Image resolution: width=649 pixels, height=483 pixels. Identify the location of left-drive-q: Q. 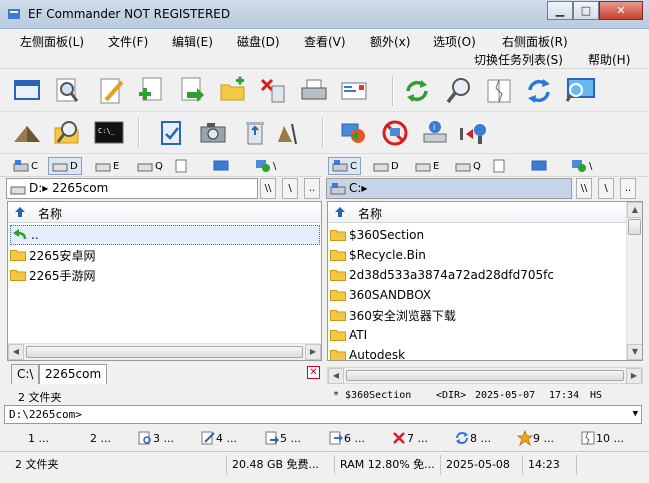
(150, 166).